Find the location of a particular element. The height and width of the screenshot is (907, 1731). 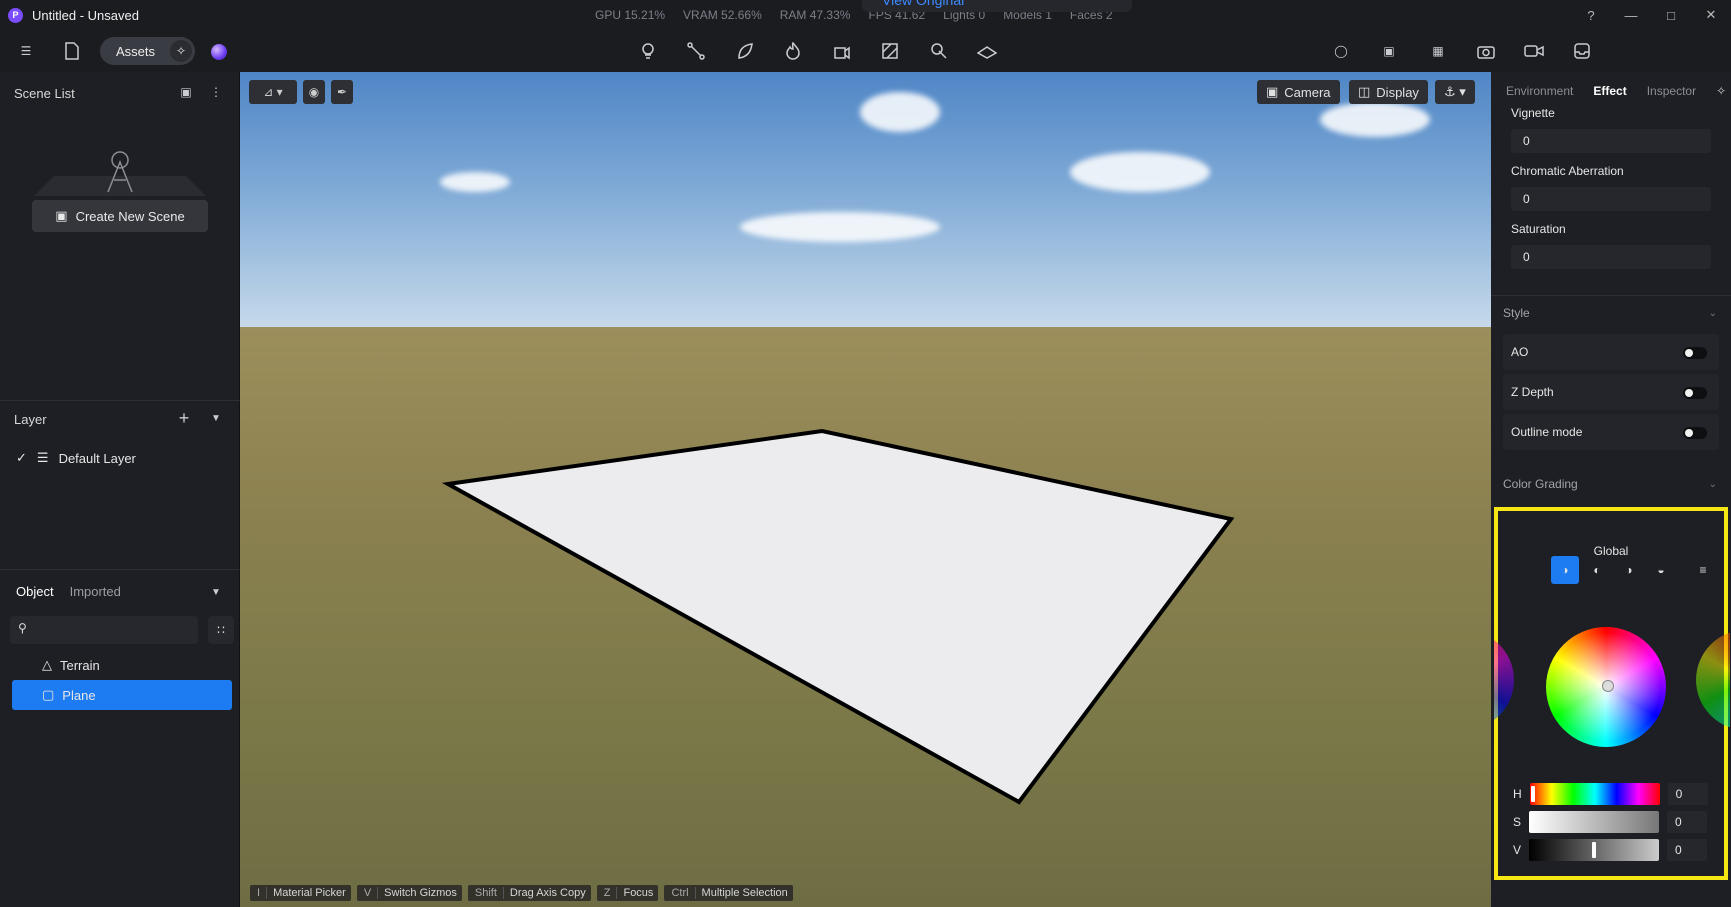

style-section-title: Style is located at coordinates (1516, 313).